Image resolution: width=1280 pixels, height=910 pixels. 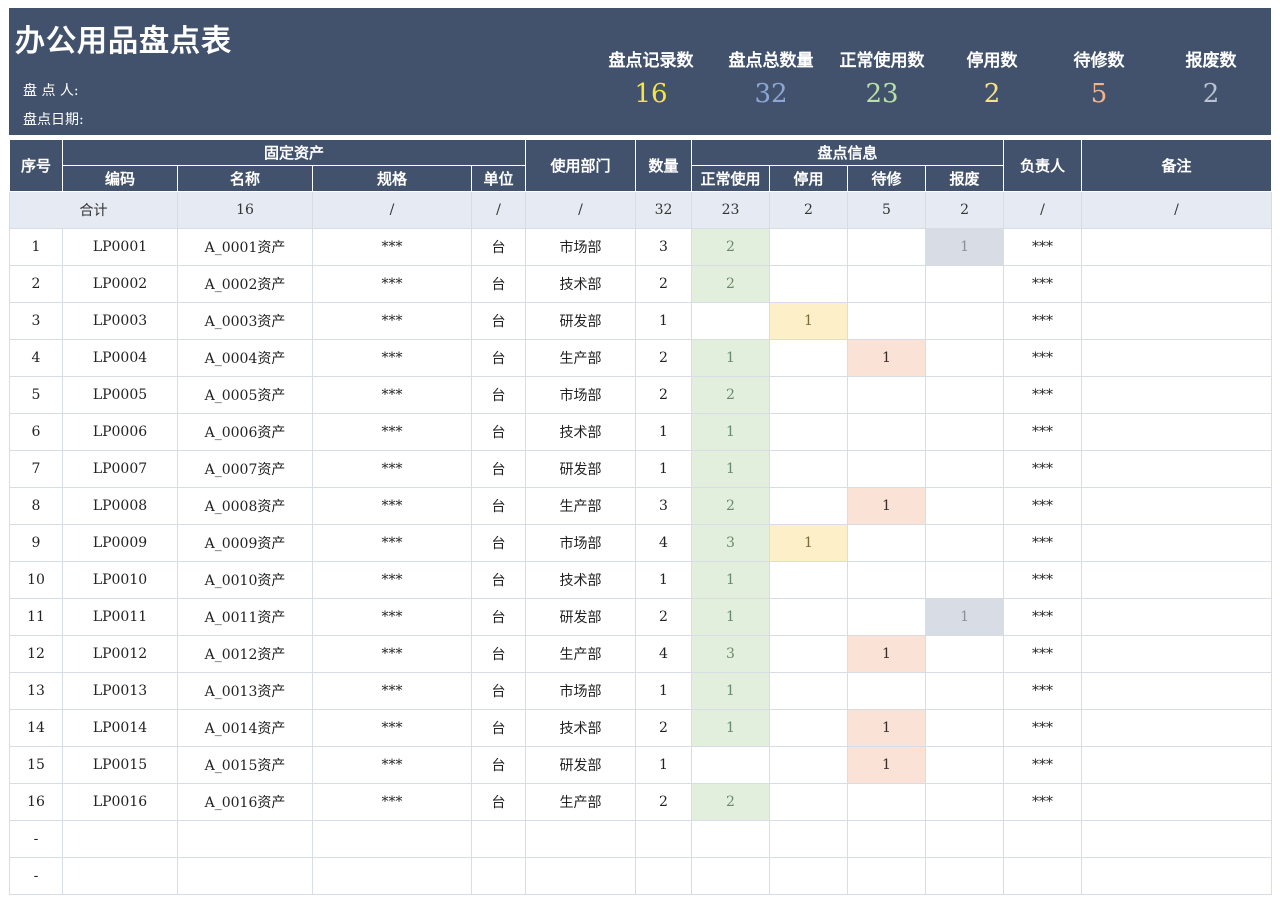 What do you see at coordinates (120, 247) in the screenshot?
I see `cell-code: LP0001` at bounding box center [120, 247].